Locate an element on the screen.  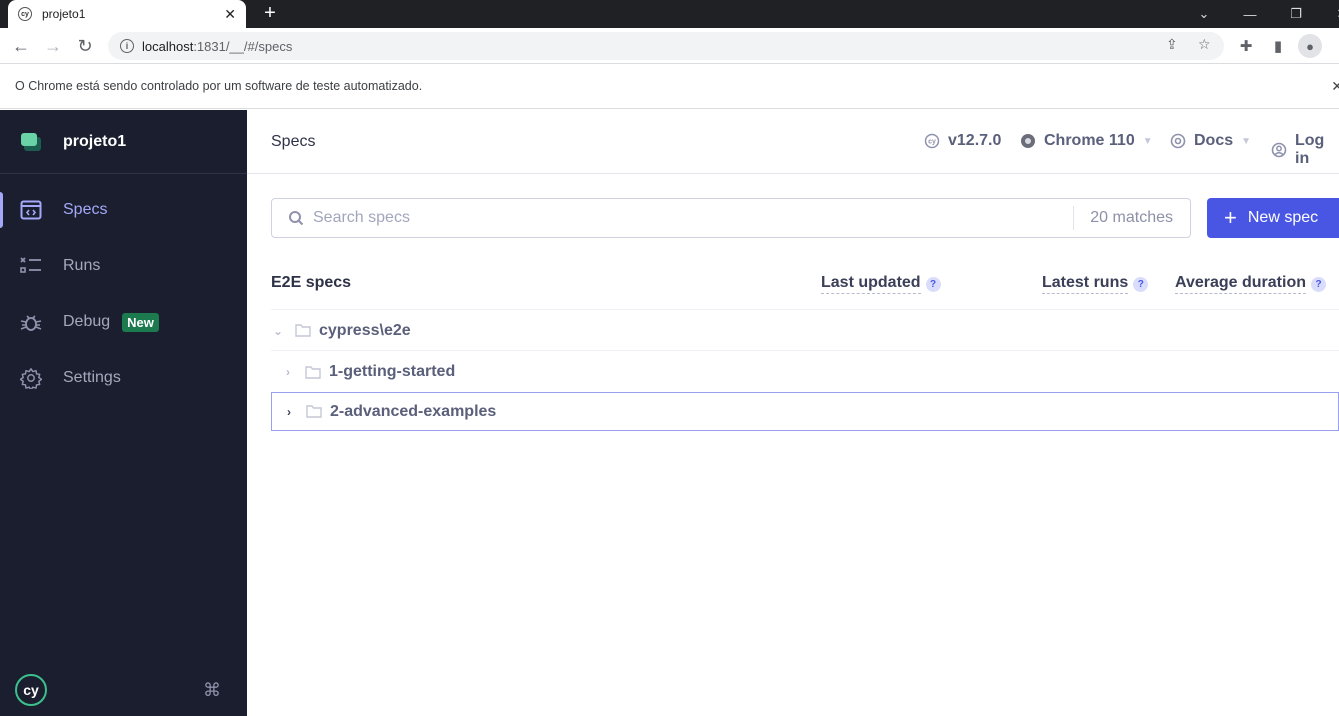
browser-tab: cy projeto1 ✕ is located at coordinates (127, 14).